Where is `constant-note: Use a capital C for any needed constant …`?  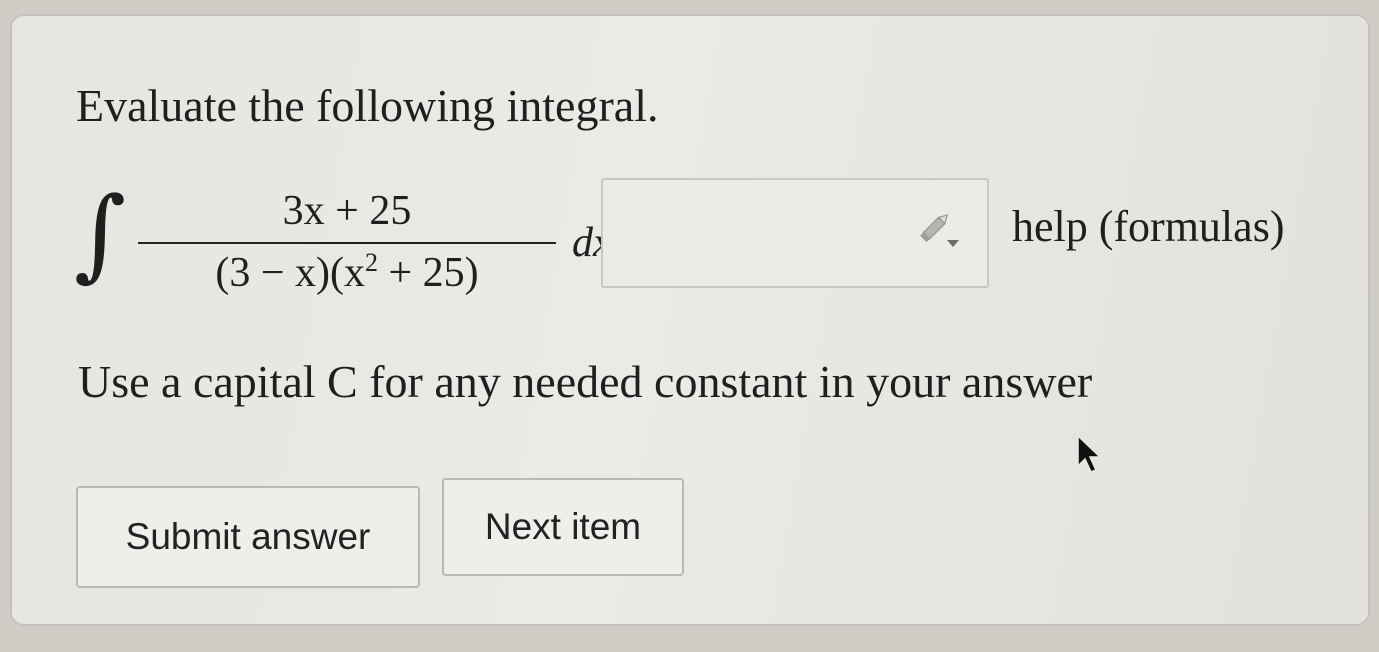
constant-note: Use a capital C for any needed constant … is located at coordinates (585, 381).